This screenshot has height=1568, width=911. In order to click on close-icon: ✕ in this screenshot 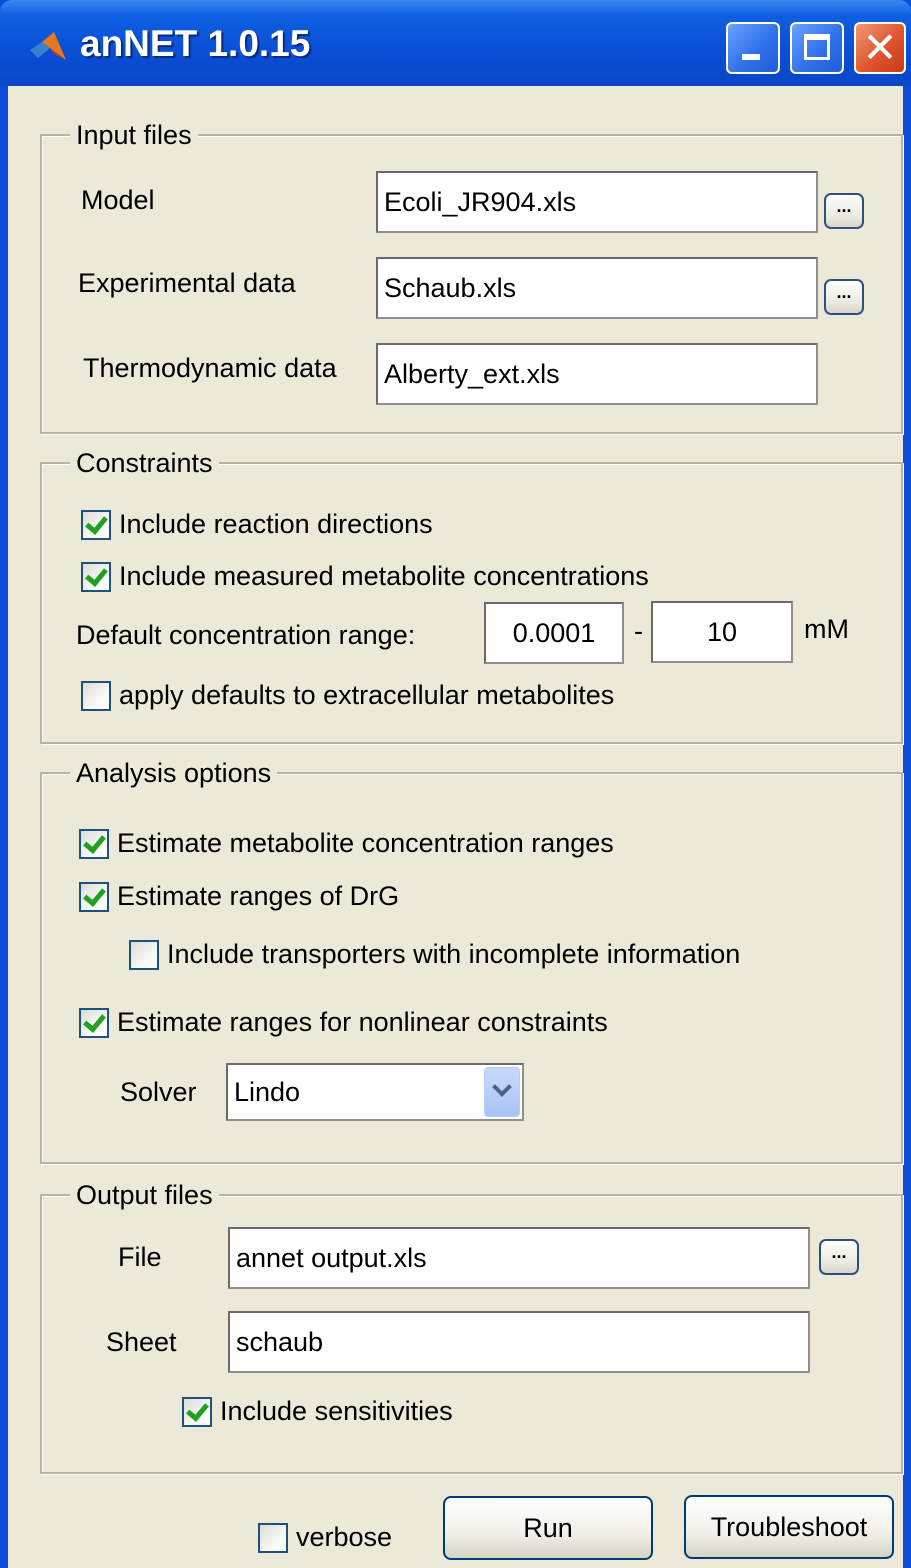, I will do `click(880, 47)`.